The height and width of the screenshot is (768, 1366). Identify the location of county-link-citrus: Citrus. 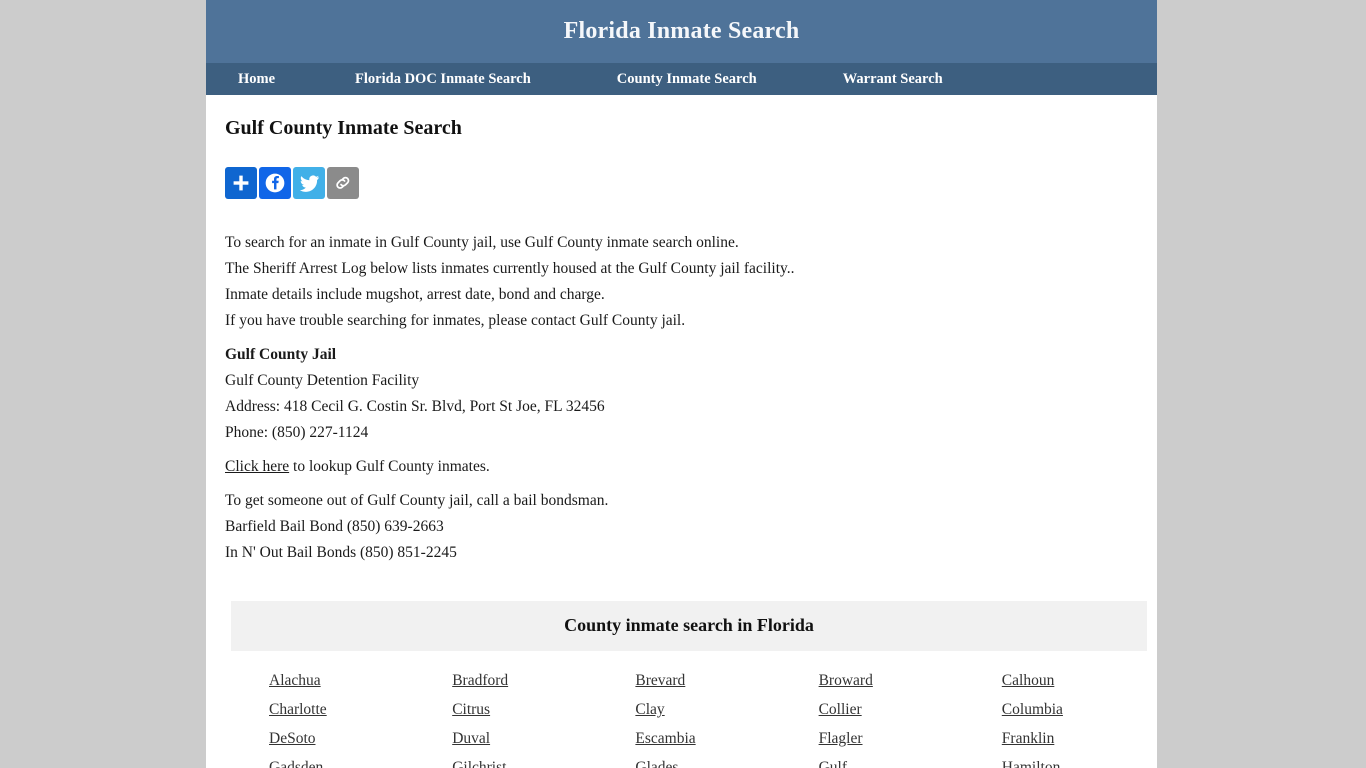
(471, 709).